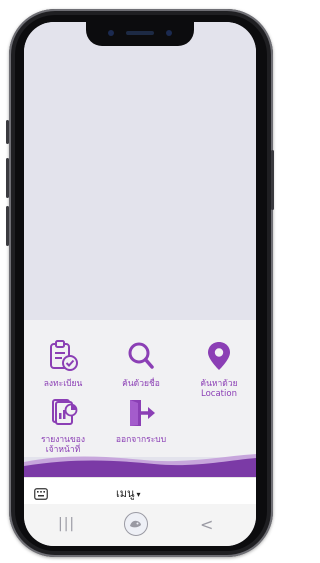  Describe the element at coordinates (63, 384) in the screenshot. I see `menu-item-register-label: ลงทะเบียน` at that location.